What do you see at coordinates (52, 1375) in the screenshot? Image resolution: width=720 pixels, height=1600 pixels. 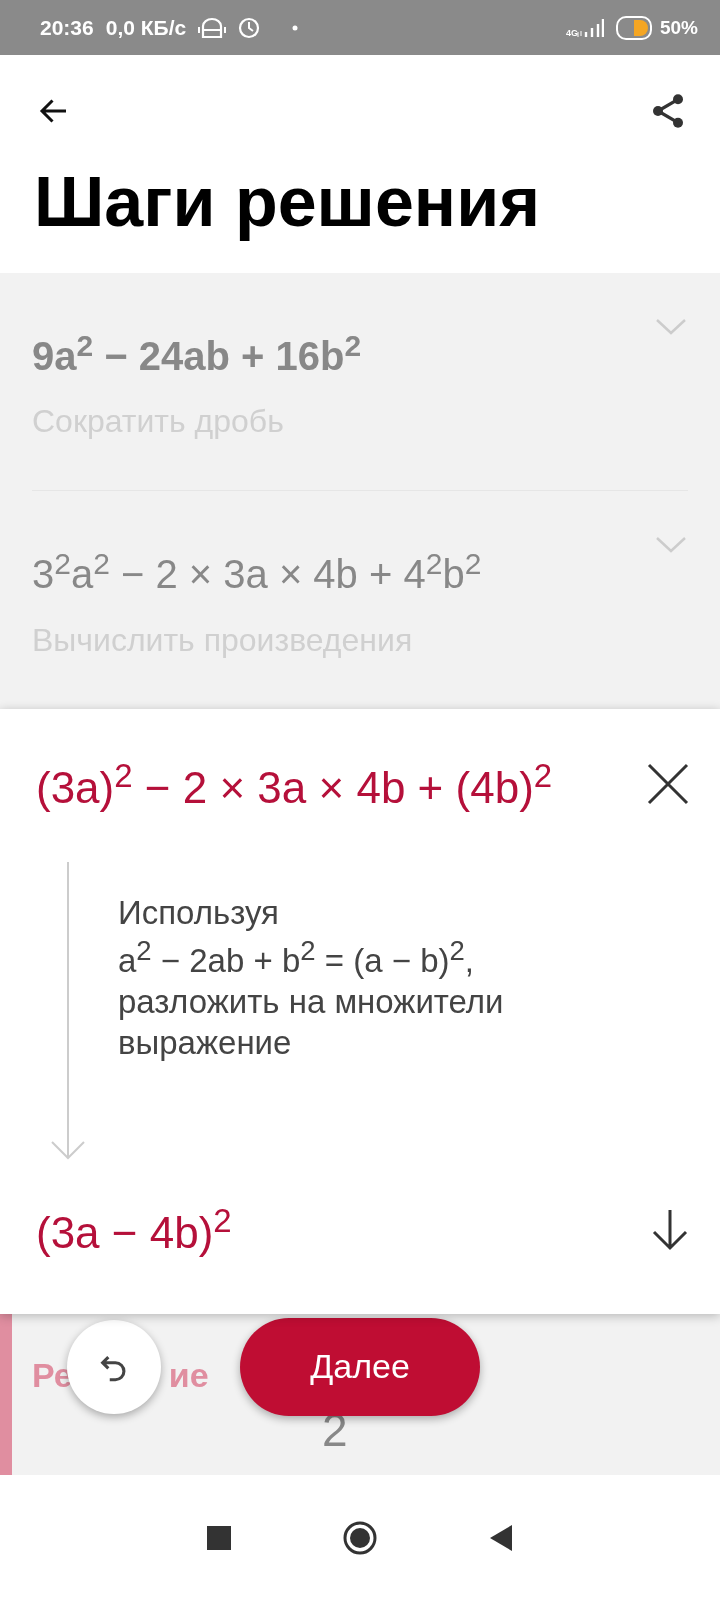 I see `solution-label: Ре` at bounding box center [52, 1375].